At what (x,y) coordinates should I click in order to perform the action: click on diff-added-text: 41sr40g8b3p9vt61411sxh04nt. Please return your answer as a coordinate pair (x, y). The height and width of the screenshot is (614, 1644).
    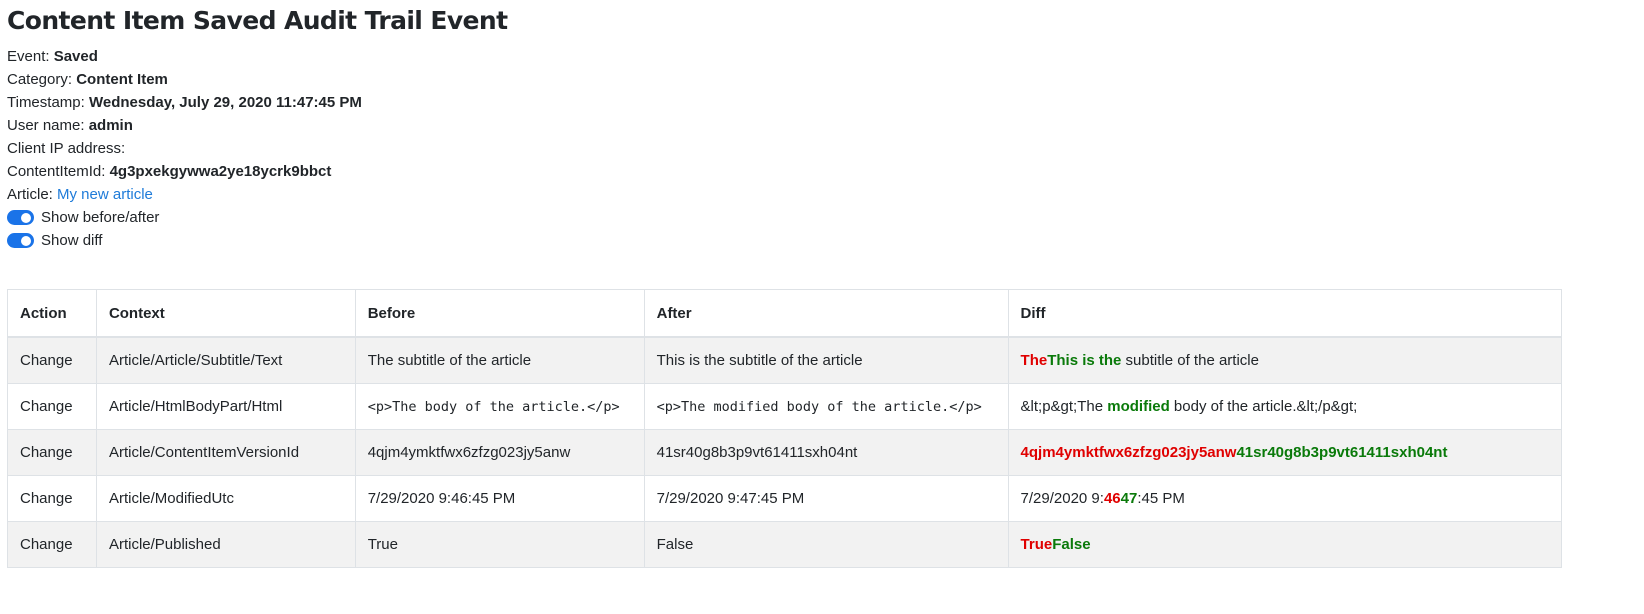
    Looking at the image, I should click on (1342, 452).